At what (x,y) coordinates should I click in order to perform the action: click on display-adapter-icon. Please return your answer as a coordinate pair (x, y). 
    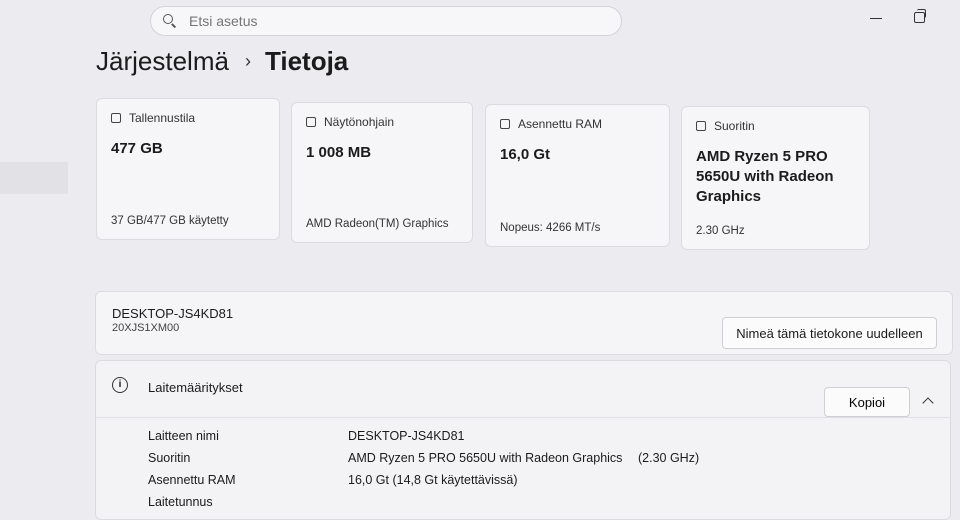
    Looking at the image, I should click on (311, 122).